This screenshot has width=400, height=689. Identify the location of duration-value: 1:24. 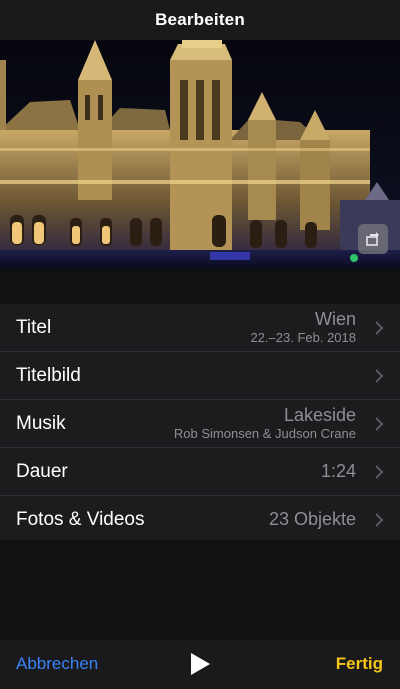
(338, 470).